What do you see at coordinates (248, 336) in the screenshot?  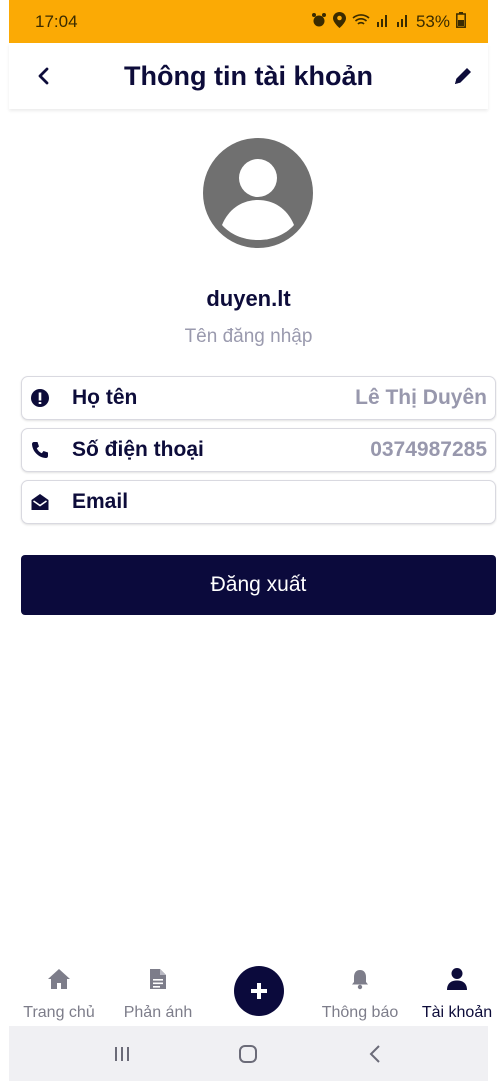 I see `username-caption: Tên đăng nhập` at bounding box center [248, 336].